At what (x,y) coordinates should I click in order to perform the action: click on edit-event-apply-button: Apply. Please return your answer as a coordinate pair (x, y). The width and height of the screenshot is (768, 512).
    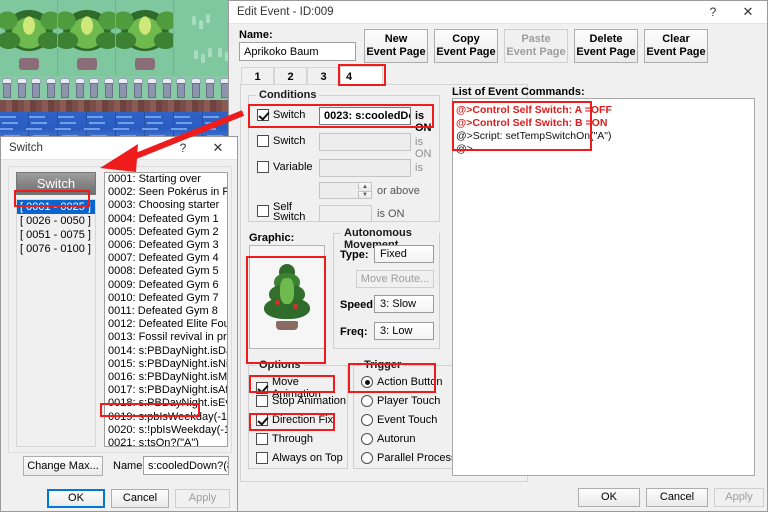
    Looking at the image, I should click on (739, 497).